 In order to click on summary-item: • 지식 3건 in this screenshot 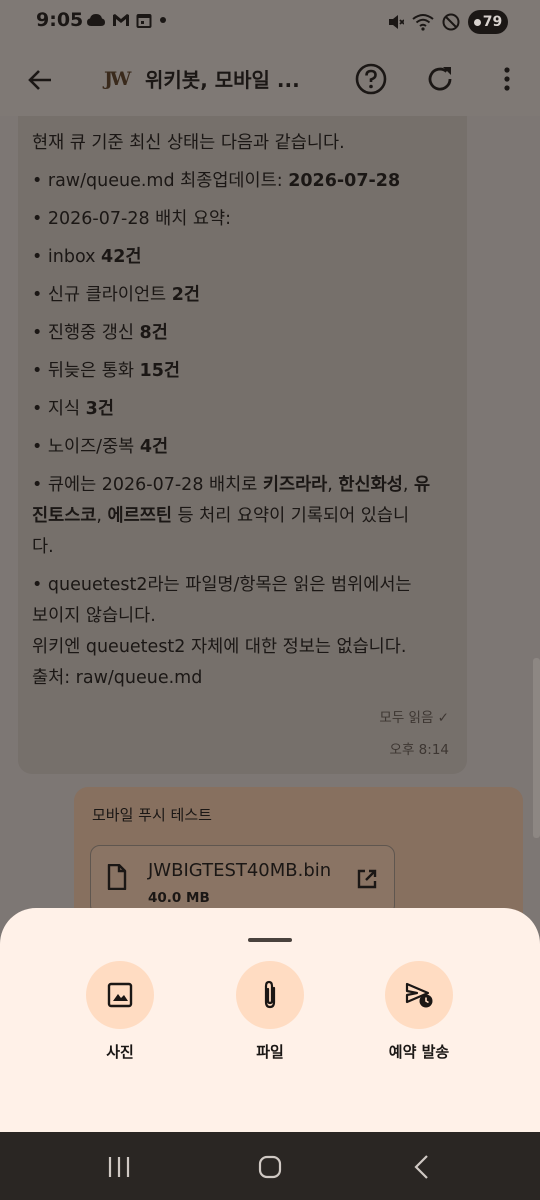, I will do `click(73, 409)`.